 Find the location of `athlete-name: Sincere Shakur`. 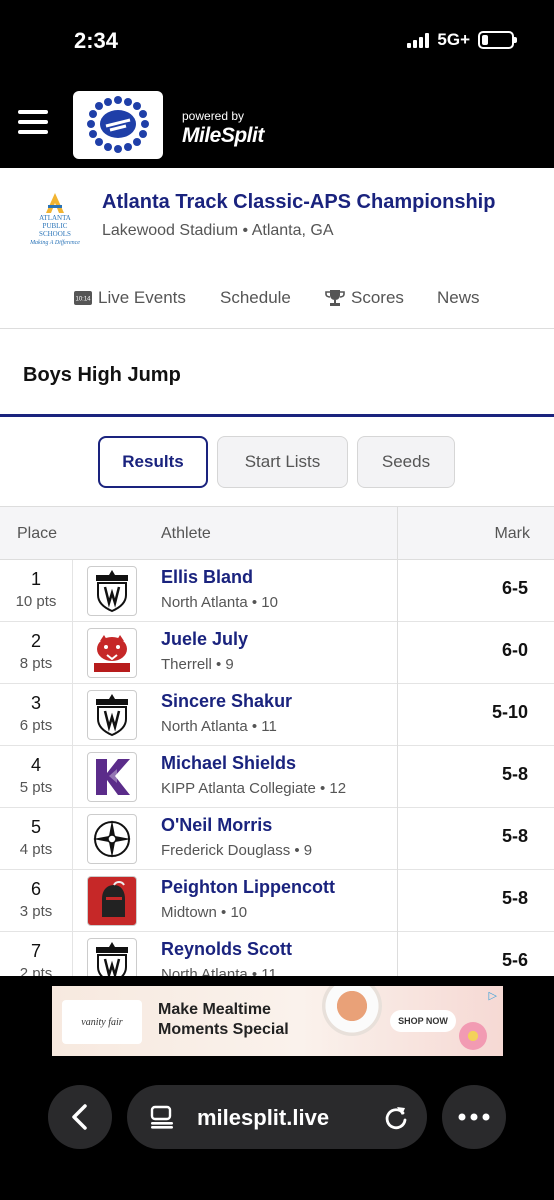

athlete-name: Sincere Shakur is located at coordinates (226, 701).